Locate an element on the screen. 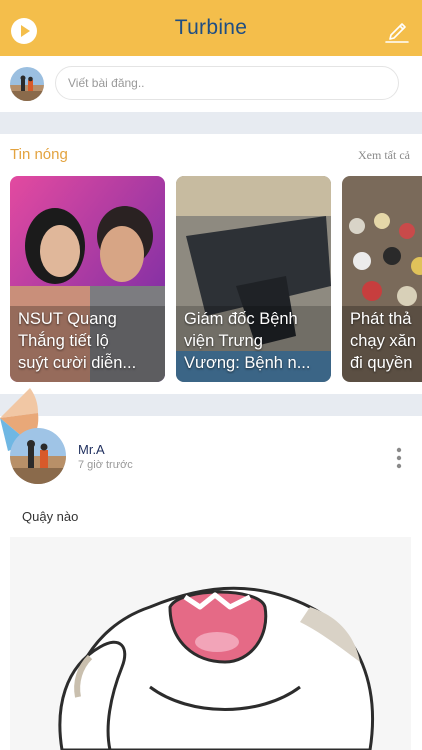 This screenshot has height=750, width=422. news-card: Phát thả chạy xăn đi quyền is located at coordinates (382, 279).